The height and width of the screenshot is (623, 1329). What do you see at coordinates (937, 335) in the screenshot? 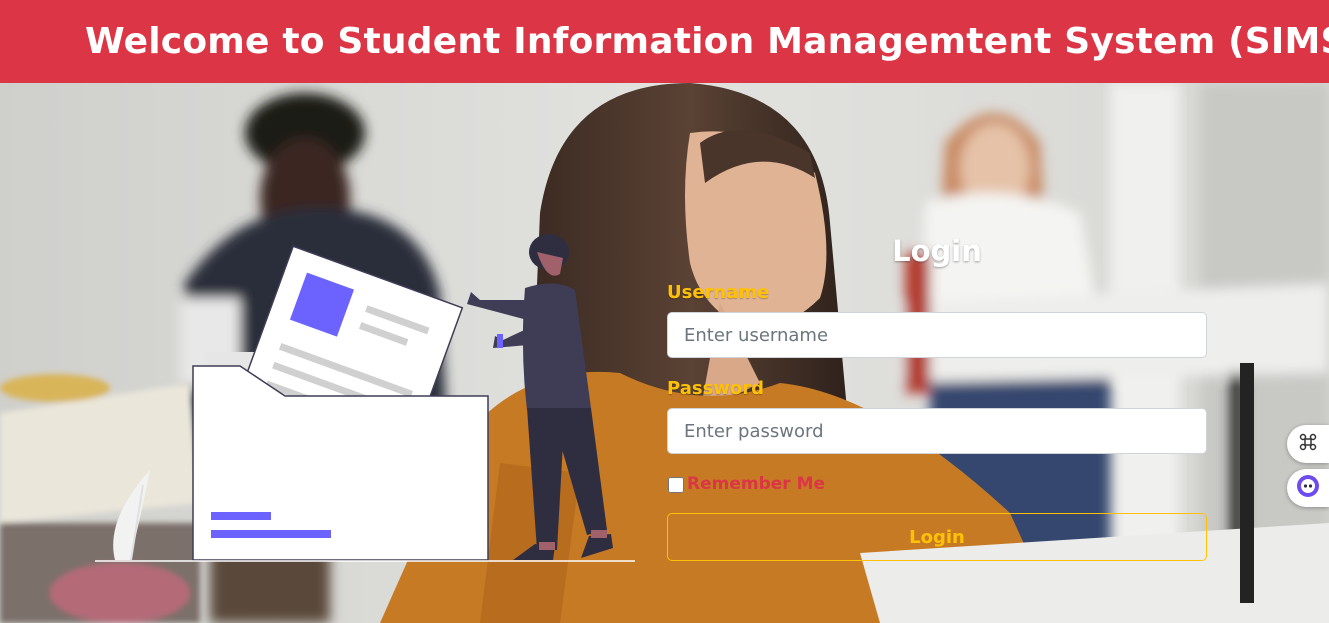
I see `username-input` at bounding box center [937, 335].